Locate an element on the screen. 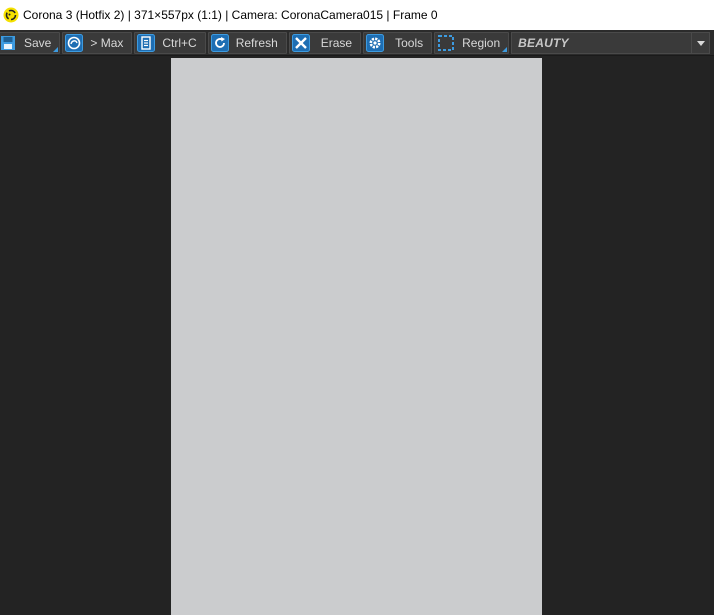 Image resolution: width=714 pixels, height=615 pixels. save-dropdown-indicator is located at coordinates (56, 49).